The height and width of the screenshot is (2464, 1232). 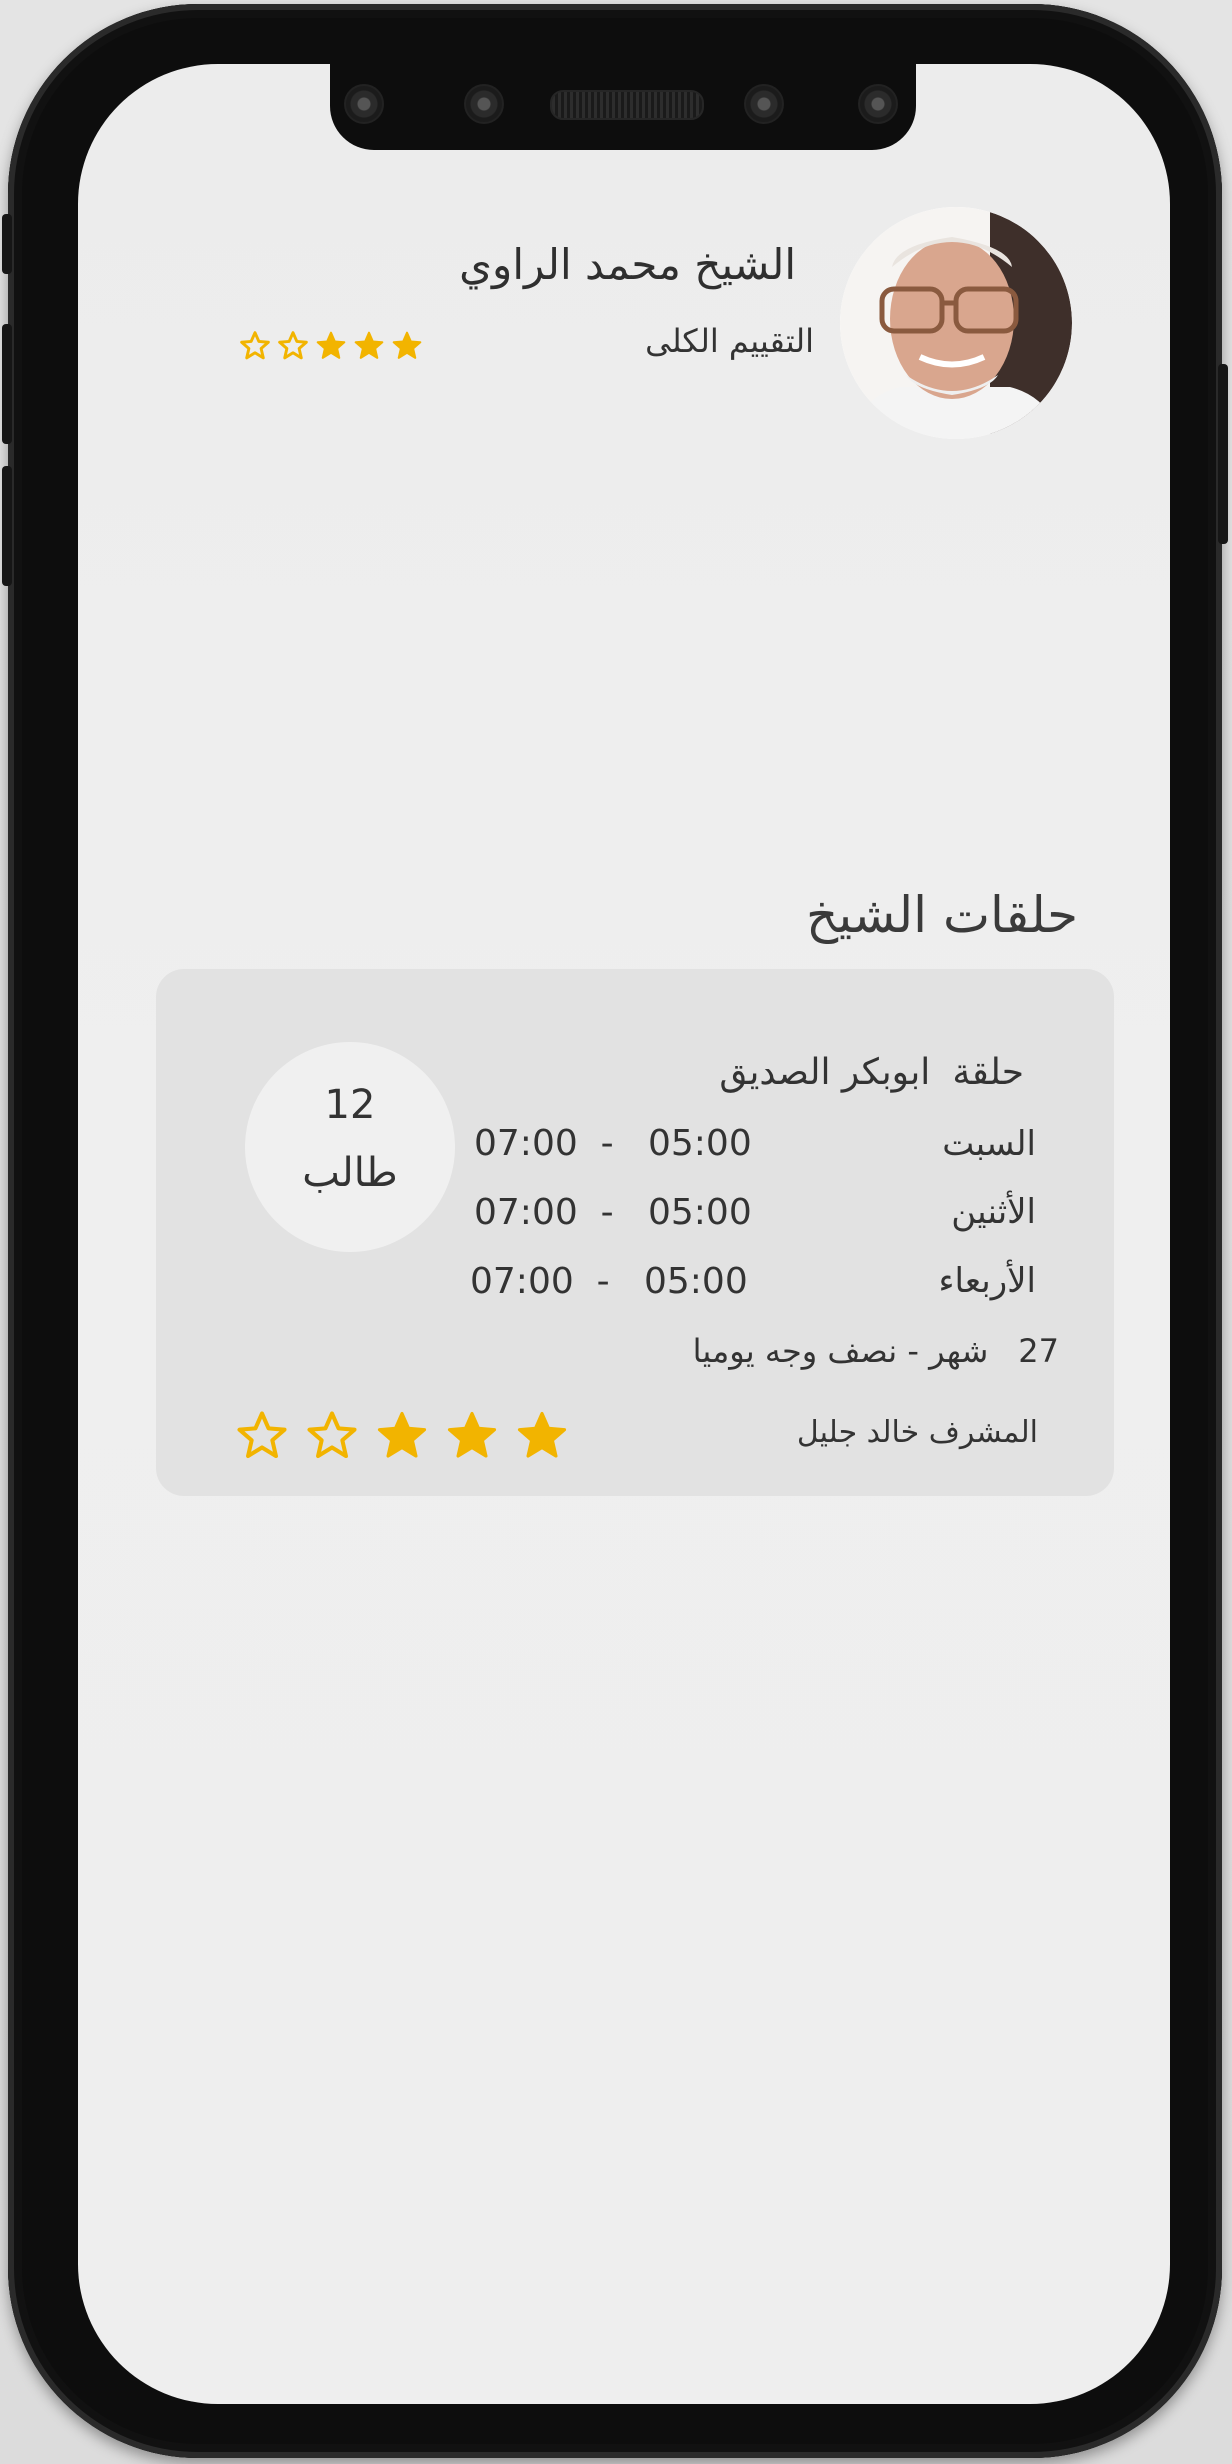 I want to click on circle-supervisor: المشرف خالد جليل, so click(x=917, y=1432).